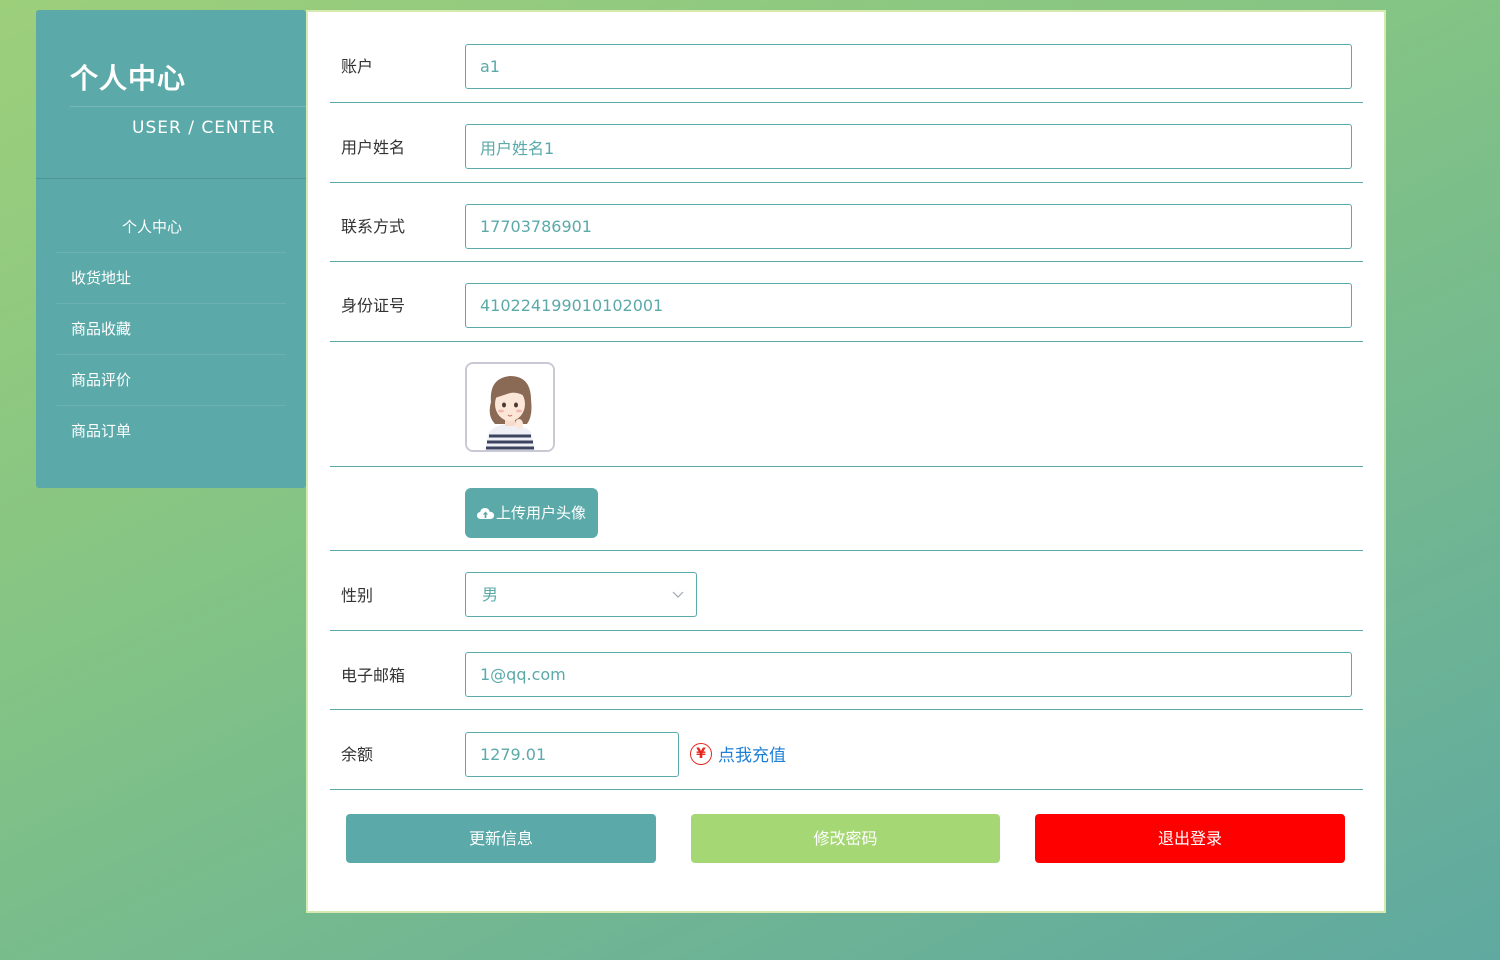 The image size is (1500, 960). I want to click on balance-input, so click(572, 754).